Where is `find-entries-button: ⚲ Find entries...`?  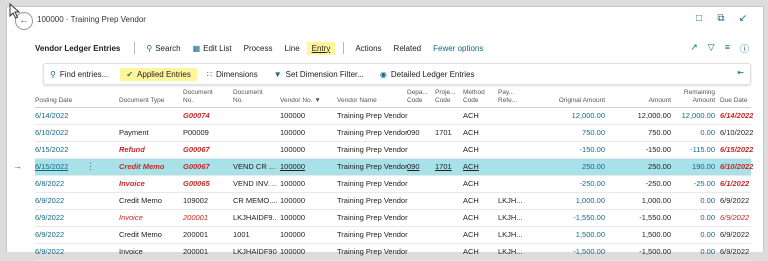
find-entries-button: ⚲ Find entries... is located at coordinates (79, 74).